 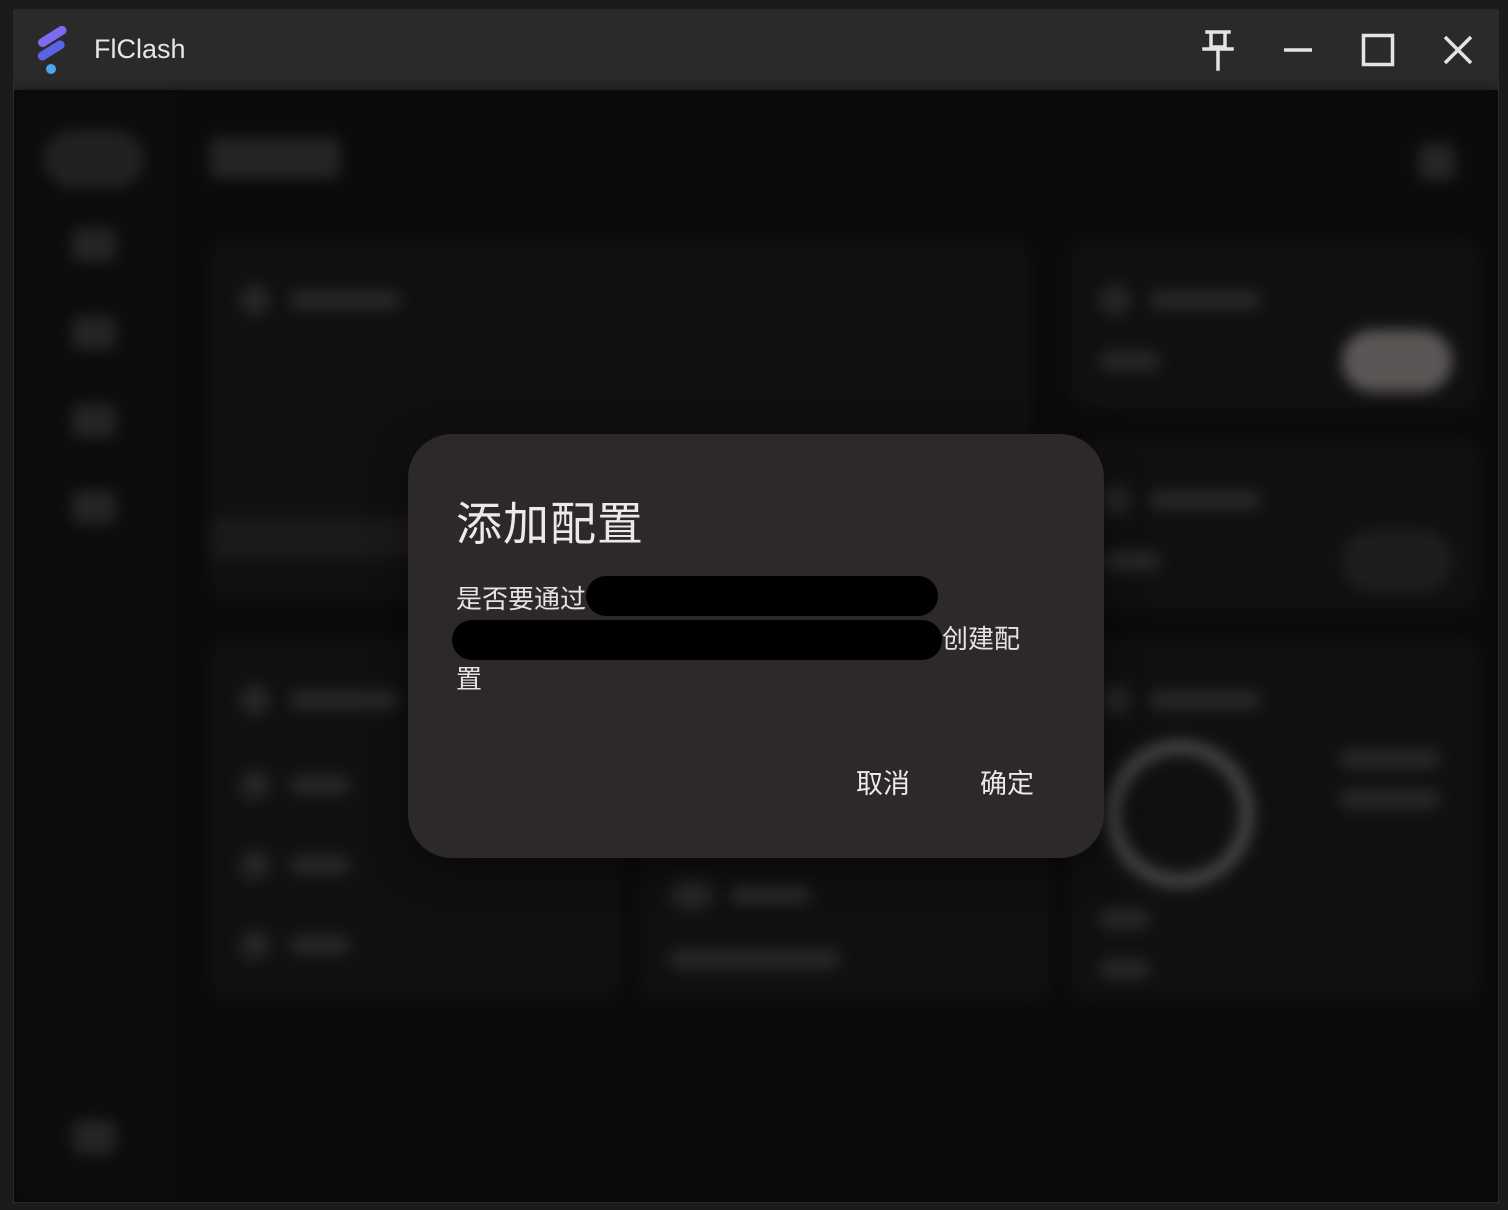 I want to click on dialog-message-prefix: 是否要通过, so click(x=521, y=600).